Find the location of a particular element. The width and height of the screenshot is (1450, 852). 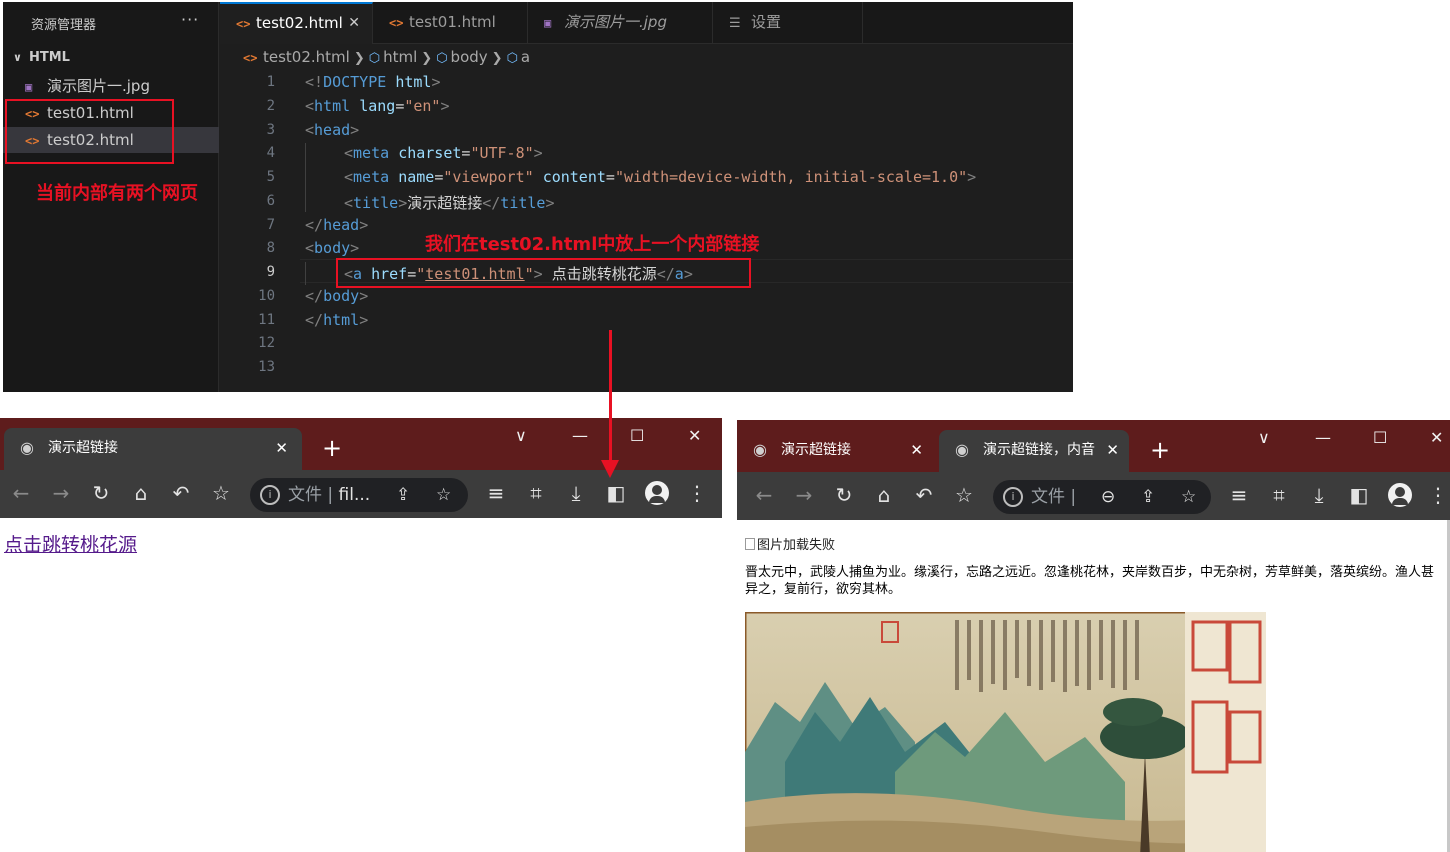

browser-tab-active: ◉ 演示超链接，内音 ✕ is located at coordinates (1034, 451).